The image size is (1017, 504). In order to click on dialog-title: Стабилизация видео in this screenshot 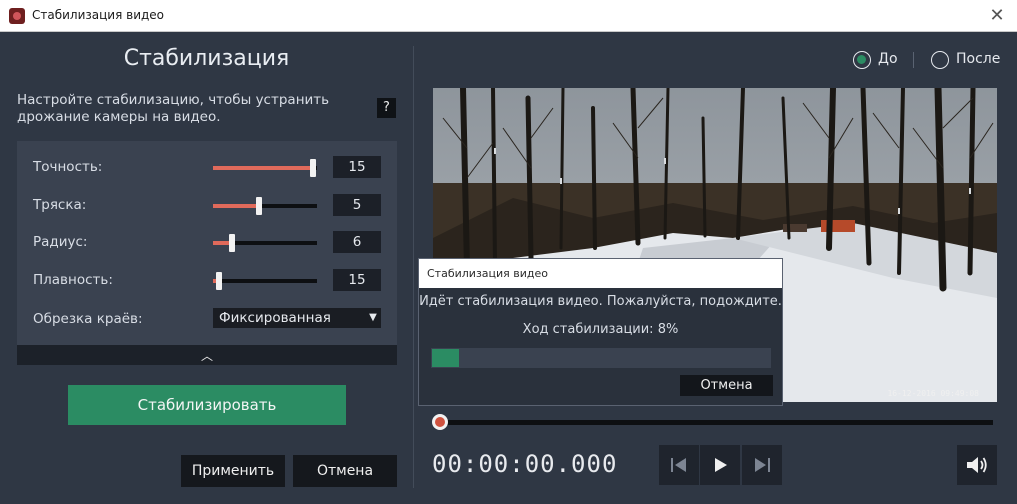, I will do `click(600, 273)`.